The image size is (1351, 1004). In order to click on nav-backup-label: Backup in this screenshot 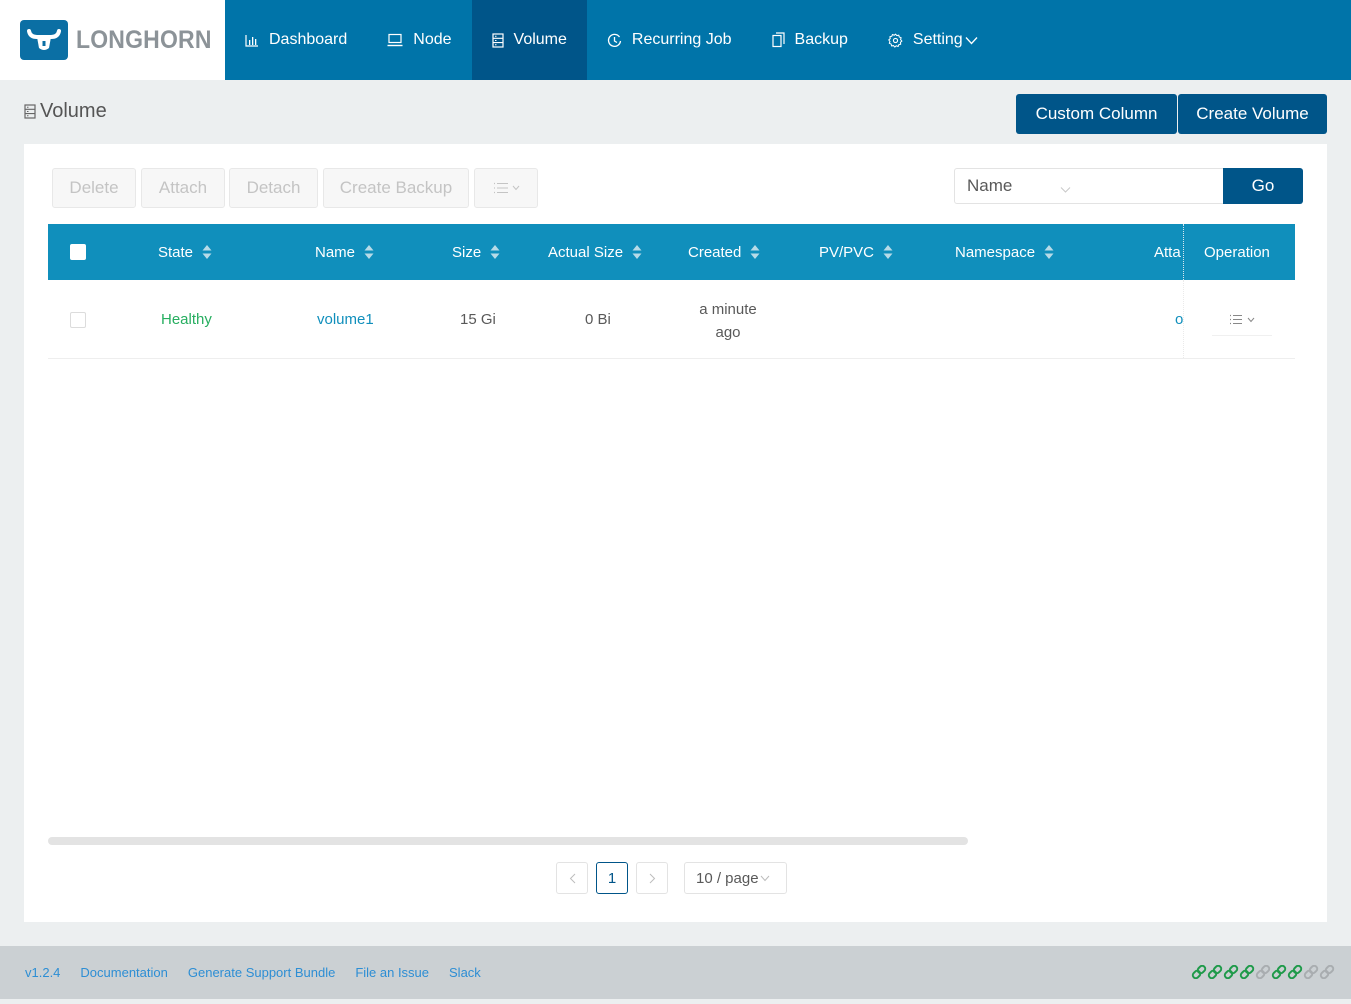, I will do `click(821, 39)`.